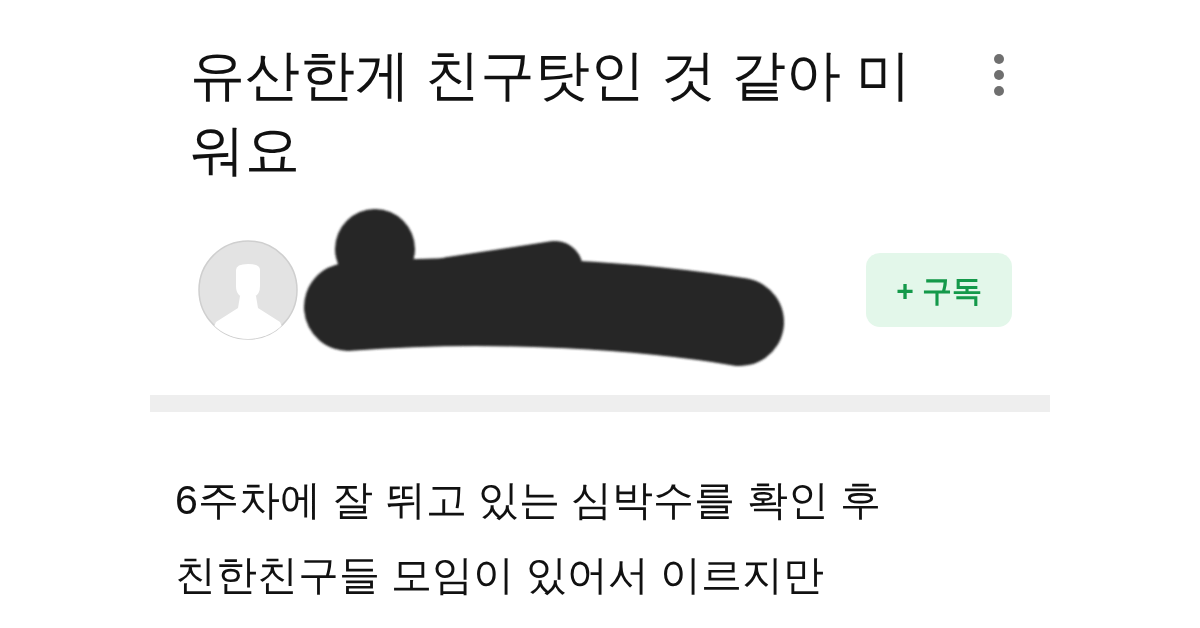 This screenshot has width=1200, height=628. I want to click on body-text: 6주차에 잘 뛰고 있는 심박수를 확인 후, so click(528, 500).